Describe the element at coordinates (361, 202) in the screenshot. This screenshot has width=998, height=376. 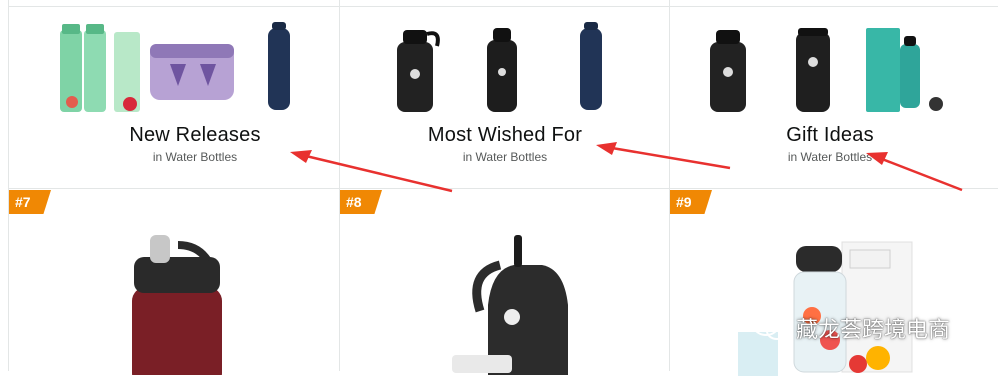
I see `rank-badge: #8` at that location.